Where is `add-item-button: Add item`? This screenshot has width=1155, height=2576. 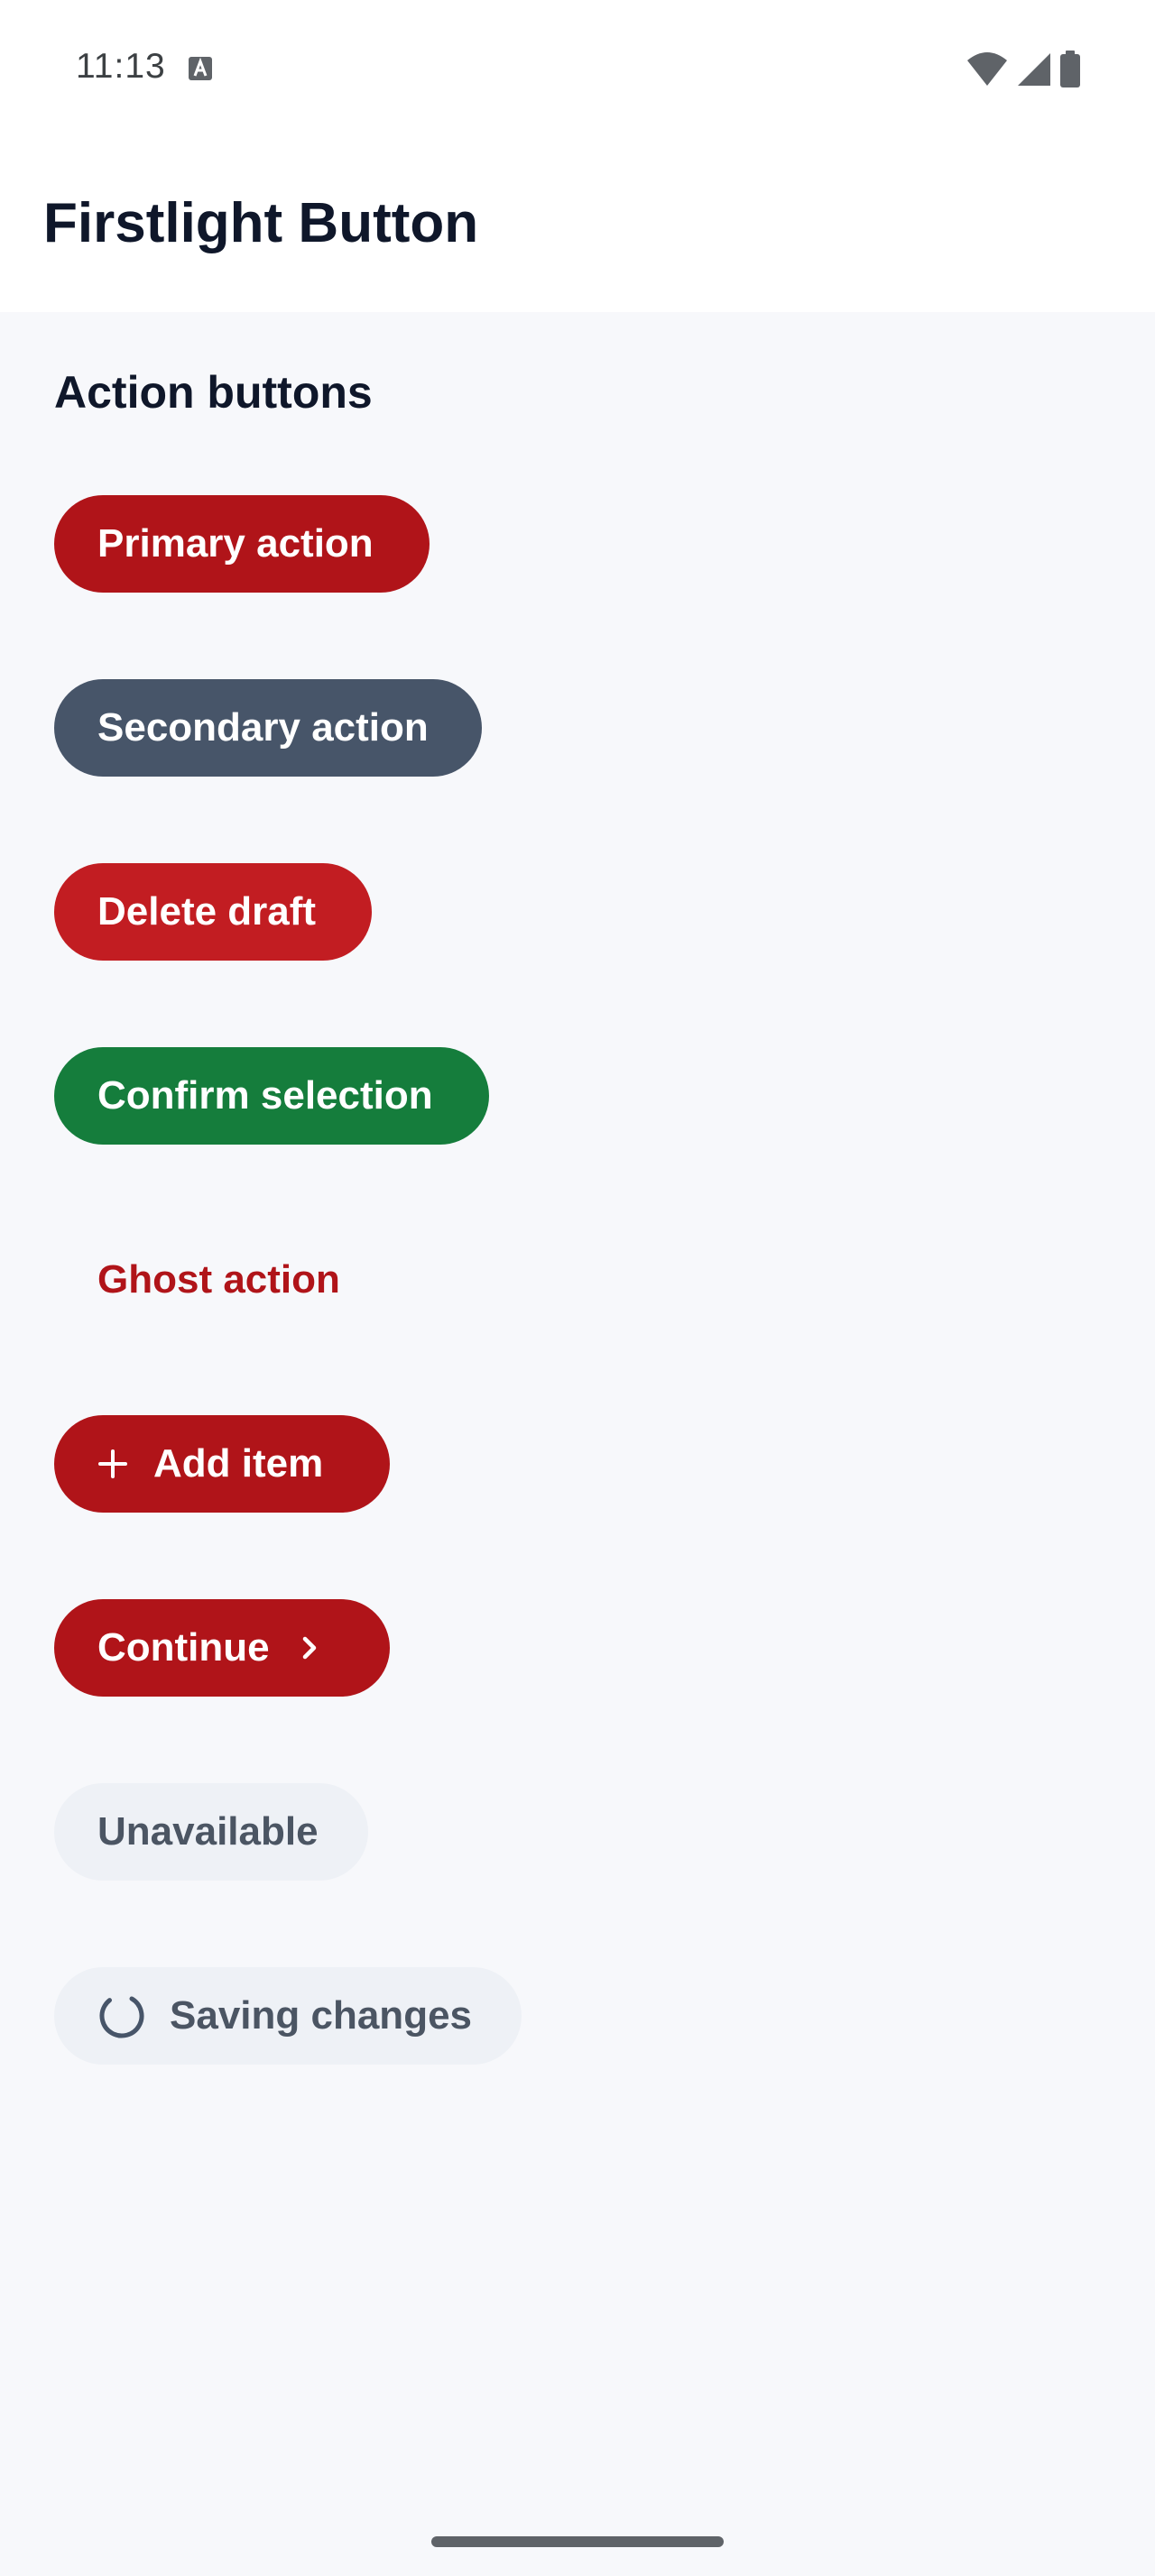 add-item-button: Add item is located at coordinates (222, 1464).